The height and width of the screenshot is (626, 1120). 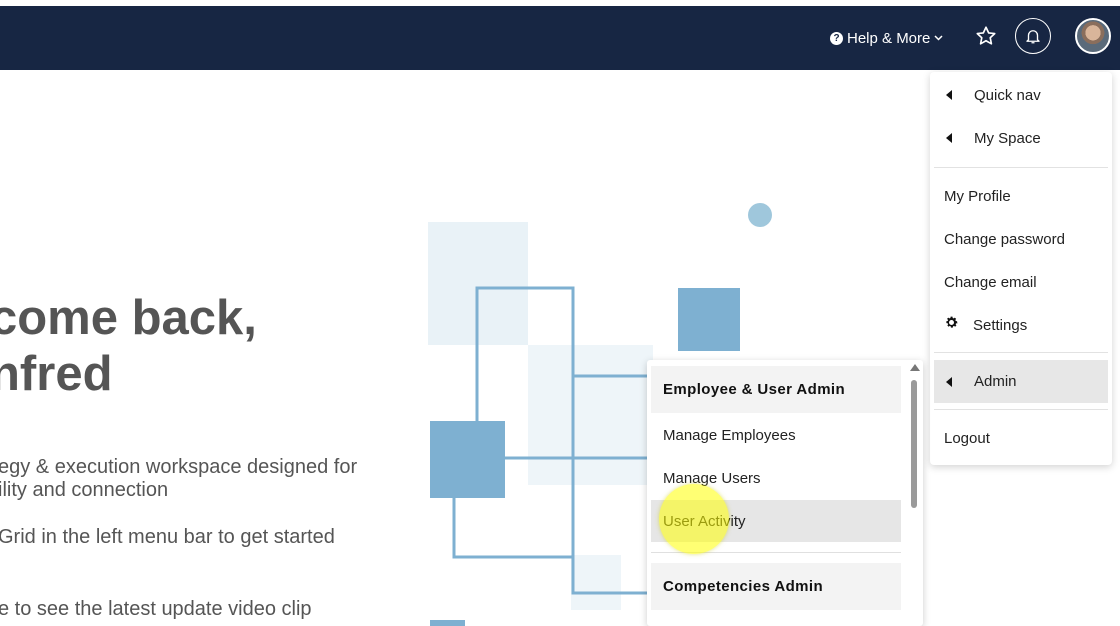 What do you see at coordinates (754, 389) in the screenshot?
I see `section-title: Employee & User Admin` at bounding box center [754, 389].